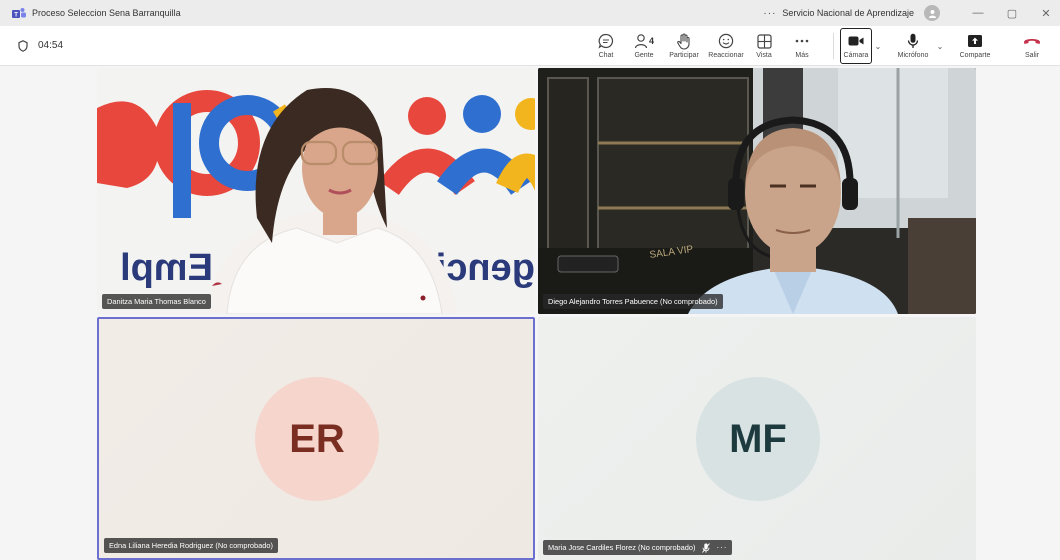  What do you see at coordinates (651, 41) in the screenshot?
I see `people-count: 4` at bounding box center [651, 41].